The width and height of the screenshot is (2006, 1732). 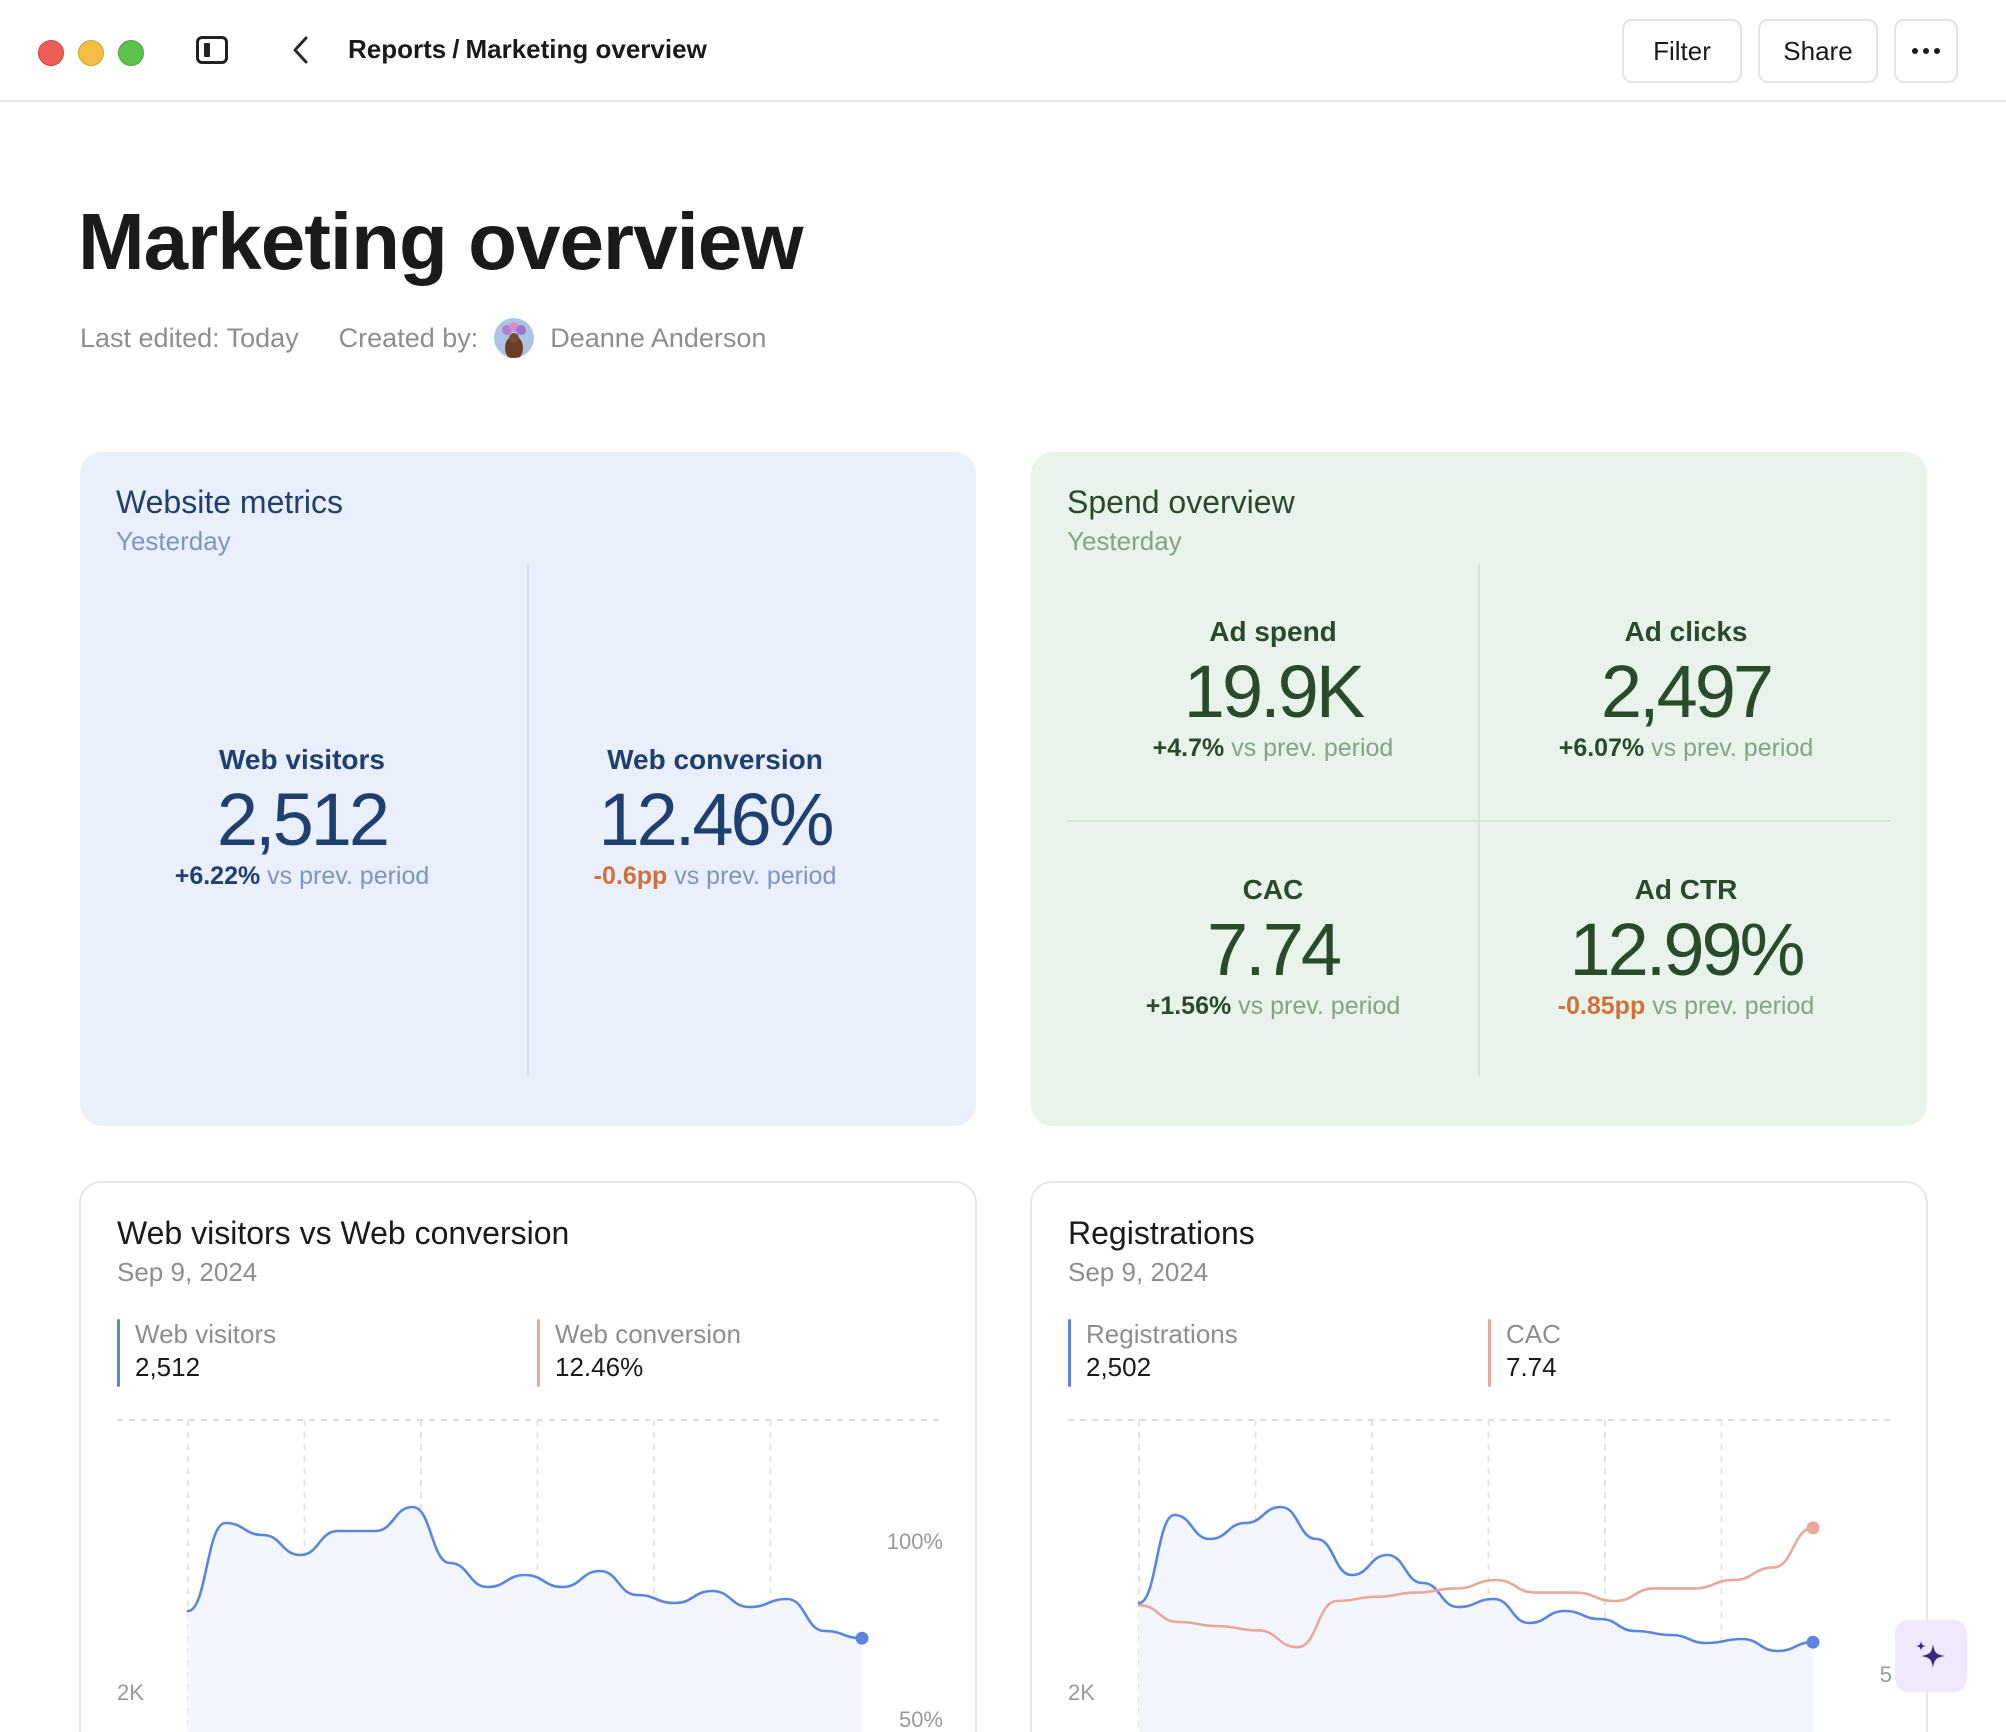 I want to click on metric-delta: -0.6pp vs prev. period, so click(x=715, y=876).